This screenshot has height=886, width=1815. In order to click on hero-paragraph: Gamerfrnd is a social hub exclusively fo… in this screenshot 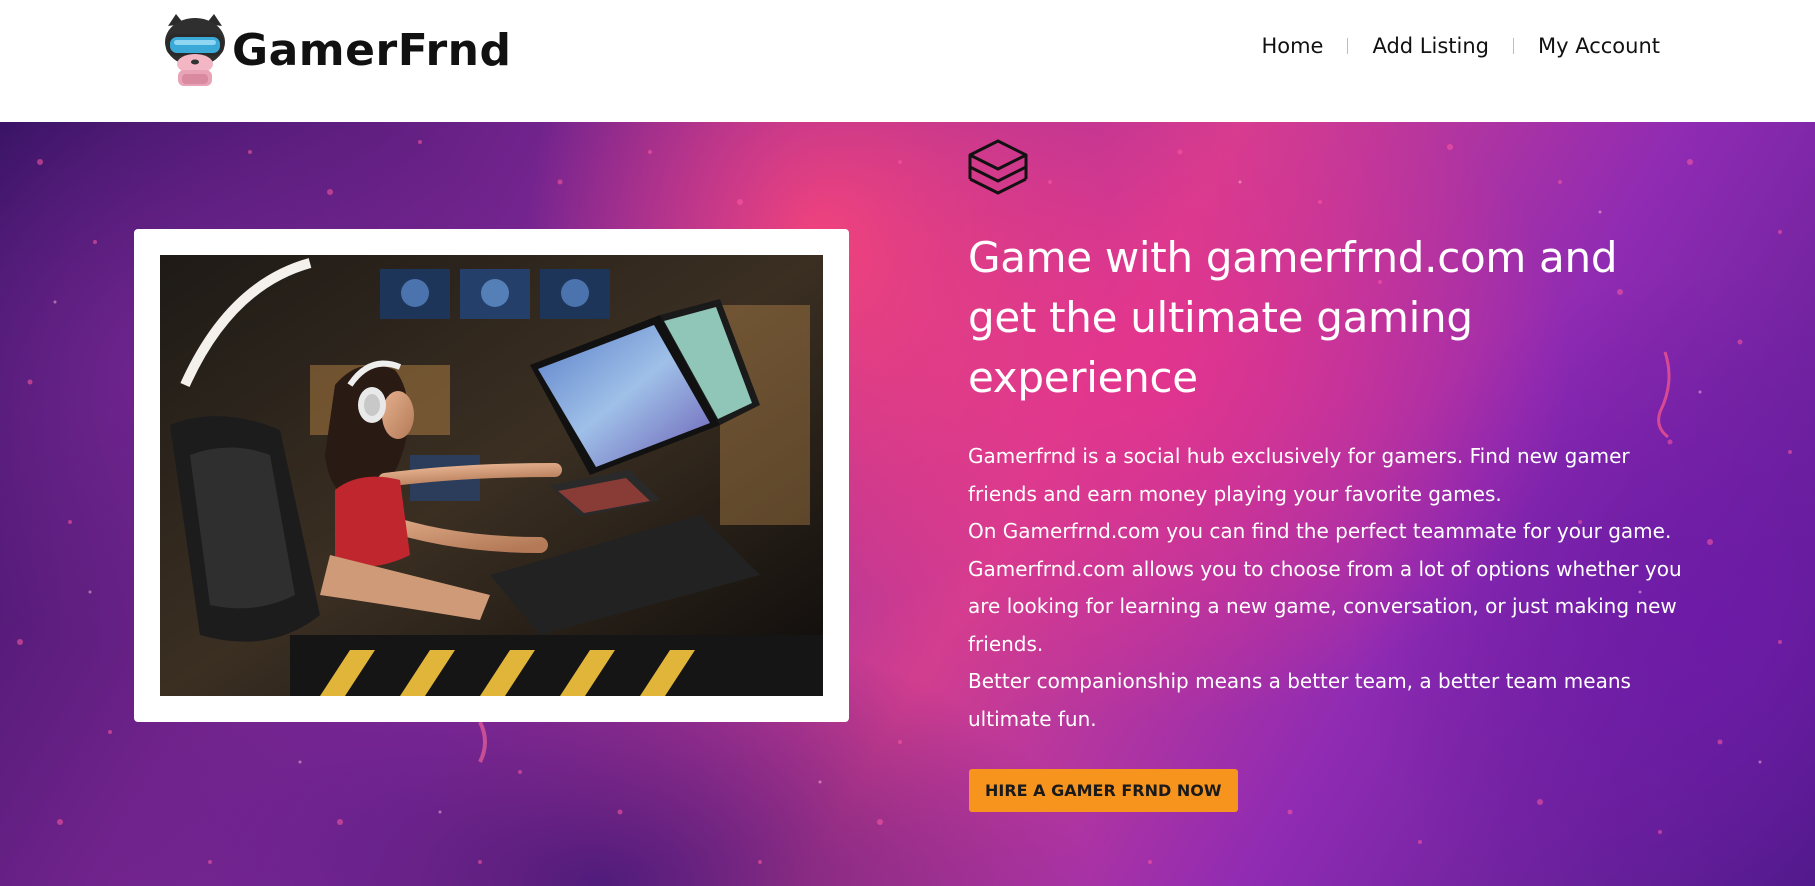, I will do `click(1299, 475)`.